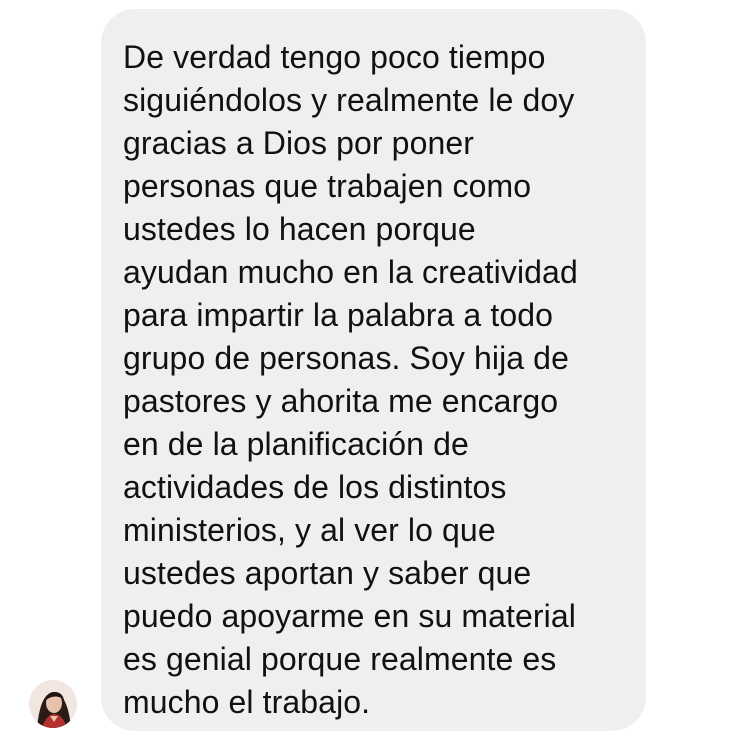  Describe the element at coordinates (346, 358) in the screenshot. I see `message-line: grupo de personas. Soy hija de` at that location.